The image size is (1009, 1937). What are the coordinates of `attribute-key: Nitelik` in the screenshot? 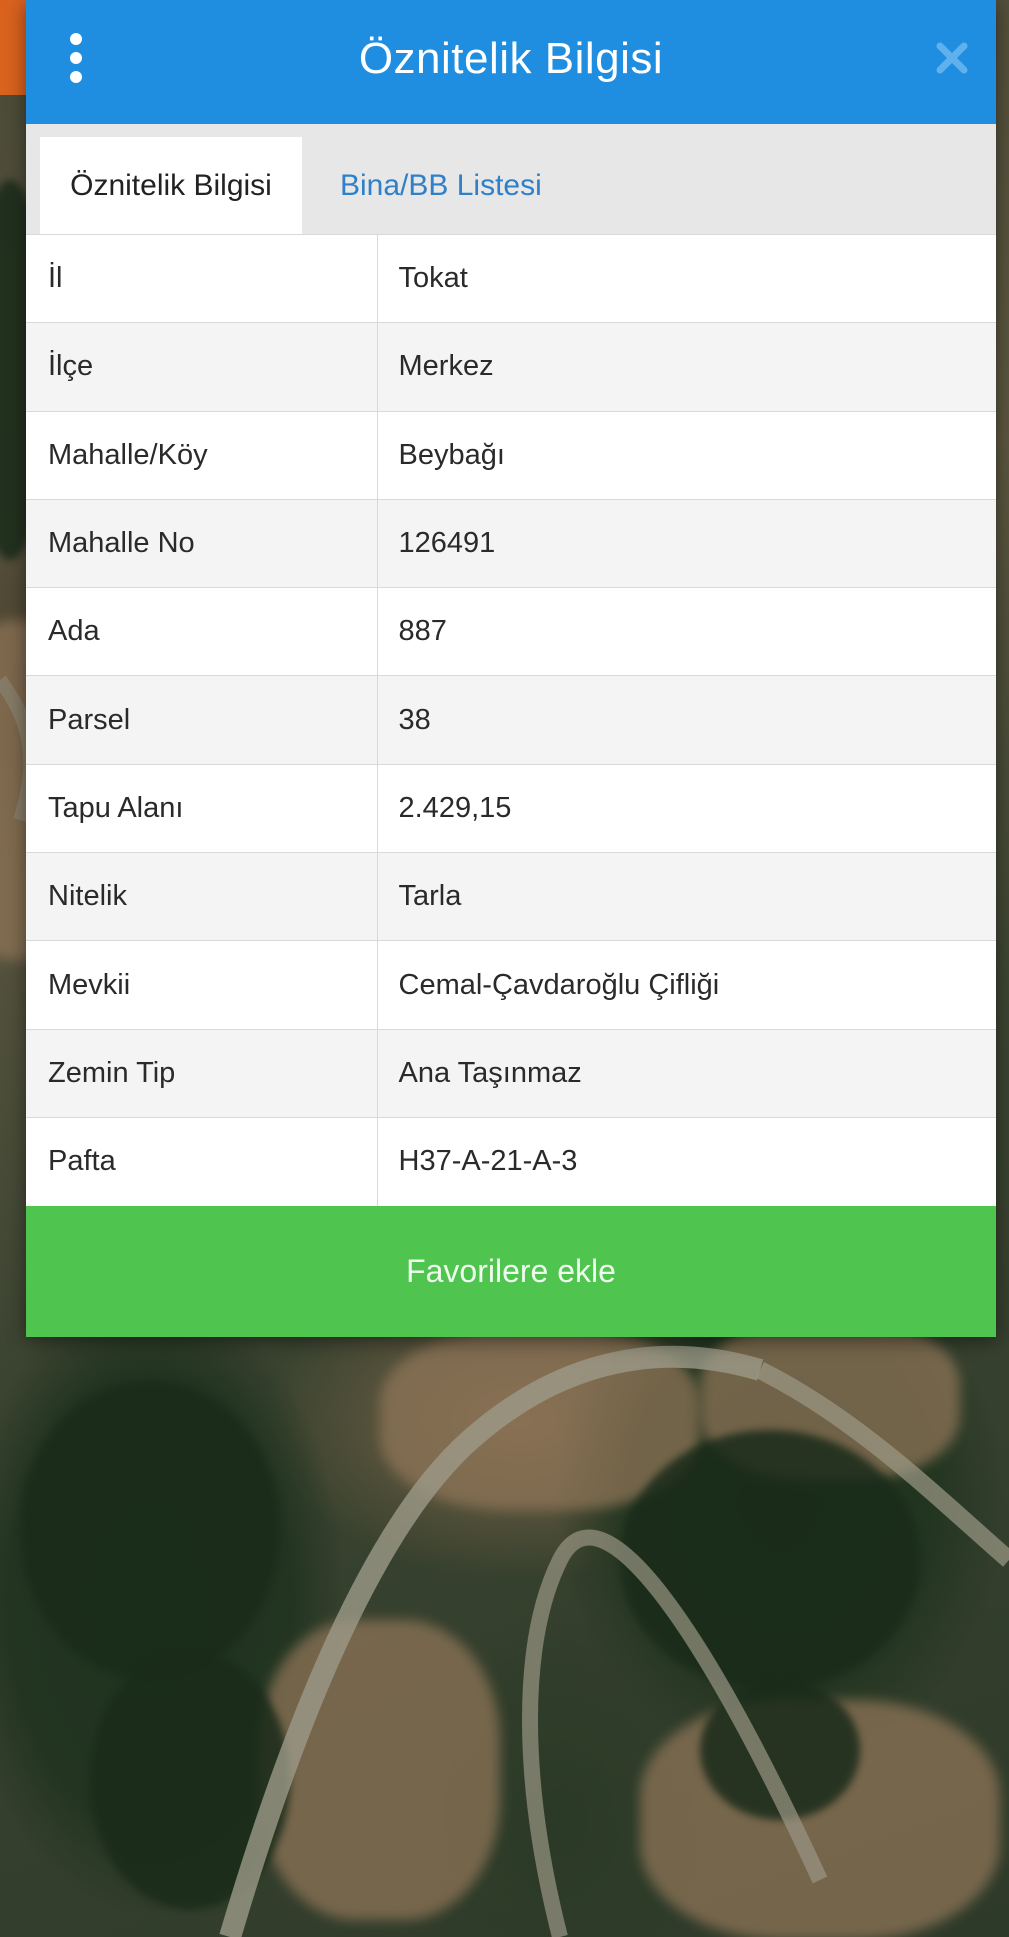 It's located at (202, 896).